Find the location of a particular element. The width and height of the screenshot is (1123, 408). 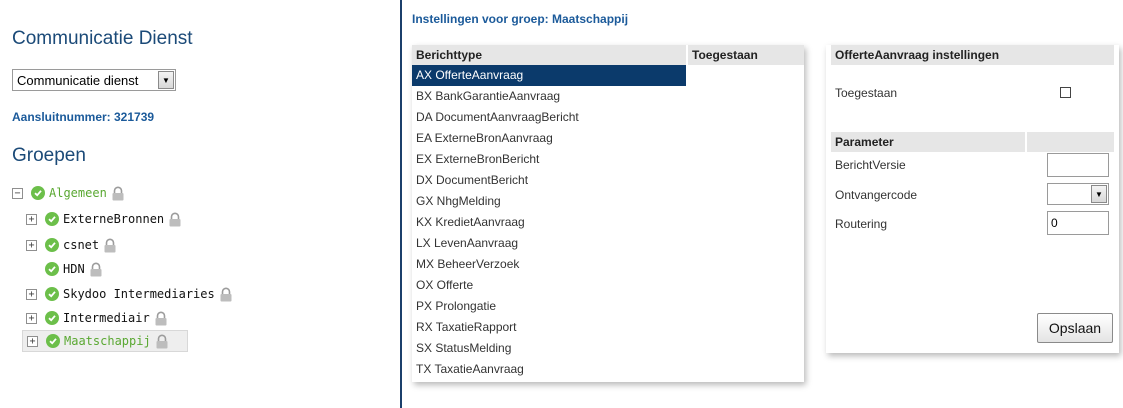

routering-input: 0 is located at coordinates (1078, 223).